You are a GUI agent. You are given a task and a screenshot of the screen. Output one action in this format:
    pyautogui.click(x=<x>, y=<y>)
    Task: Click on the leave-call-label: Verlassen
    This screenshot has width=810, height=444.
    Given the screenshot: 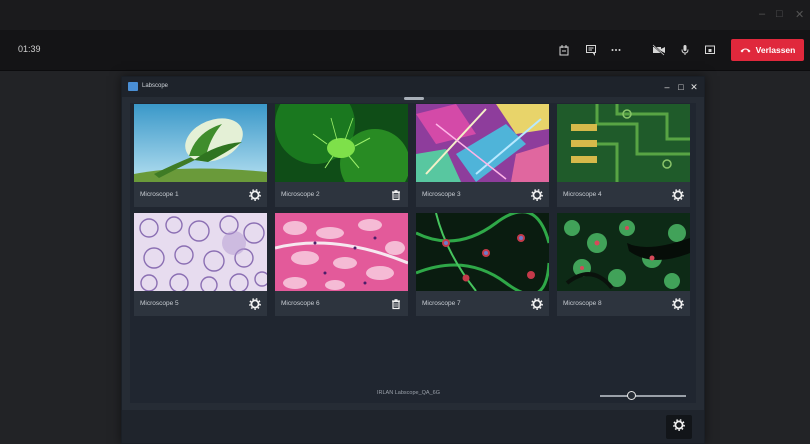 What is the action you would take?
    pyautogui.click(x=775, y=50)
    